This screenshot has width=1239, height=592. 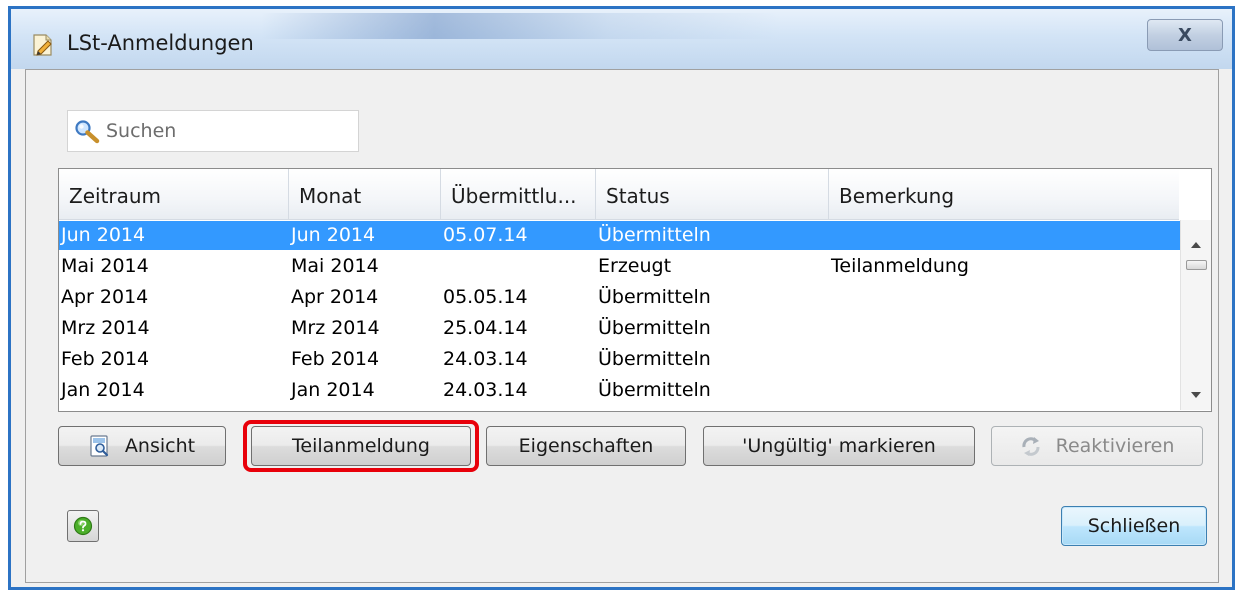 I want to click on ansicht-button: Ansicht, so click(x=142, y=446).